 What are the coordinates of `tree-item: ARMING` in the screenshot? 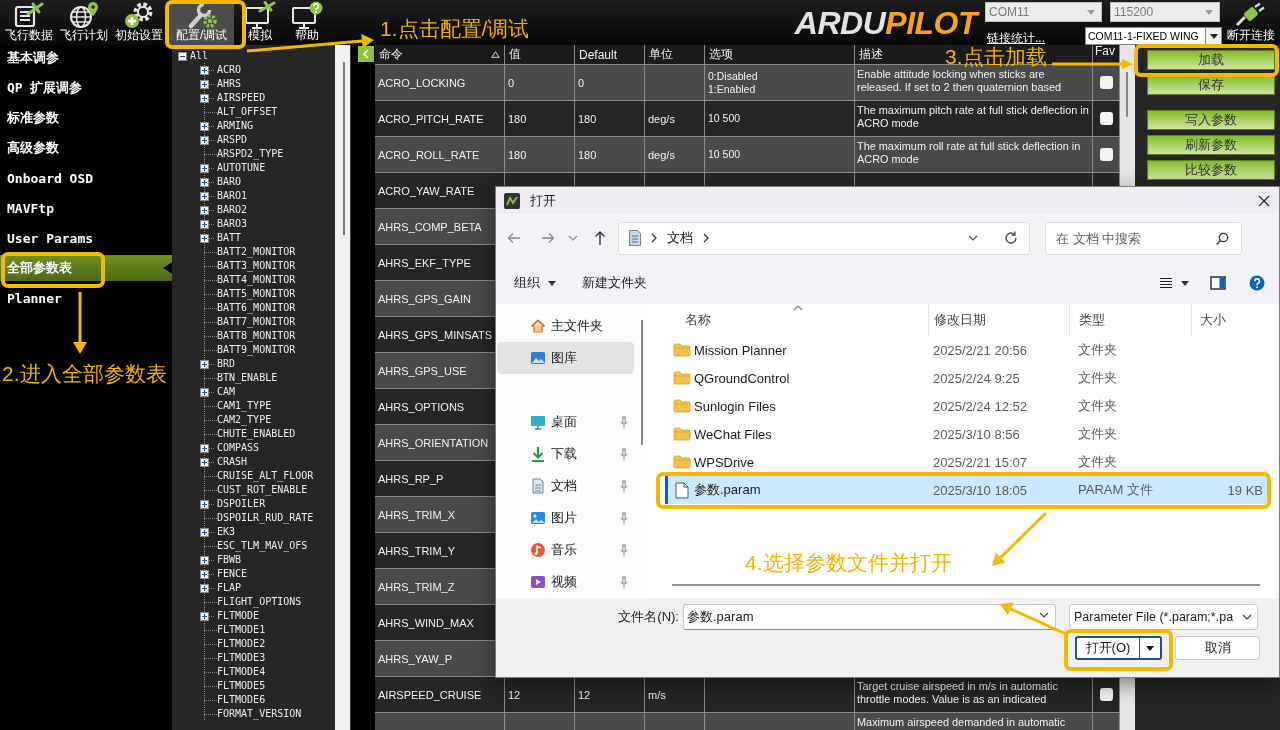 It's located at (235, 126).